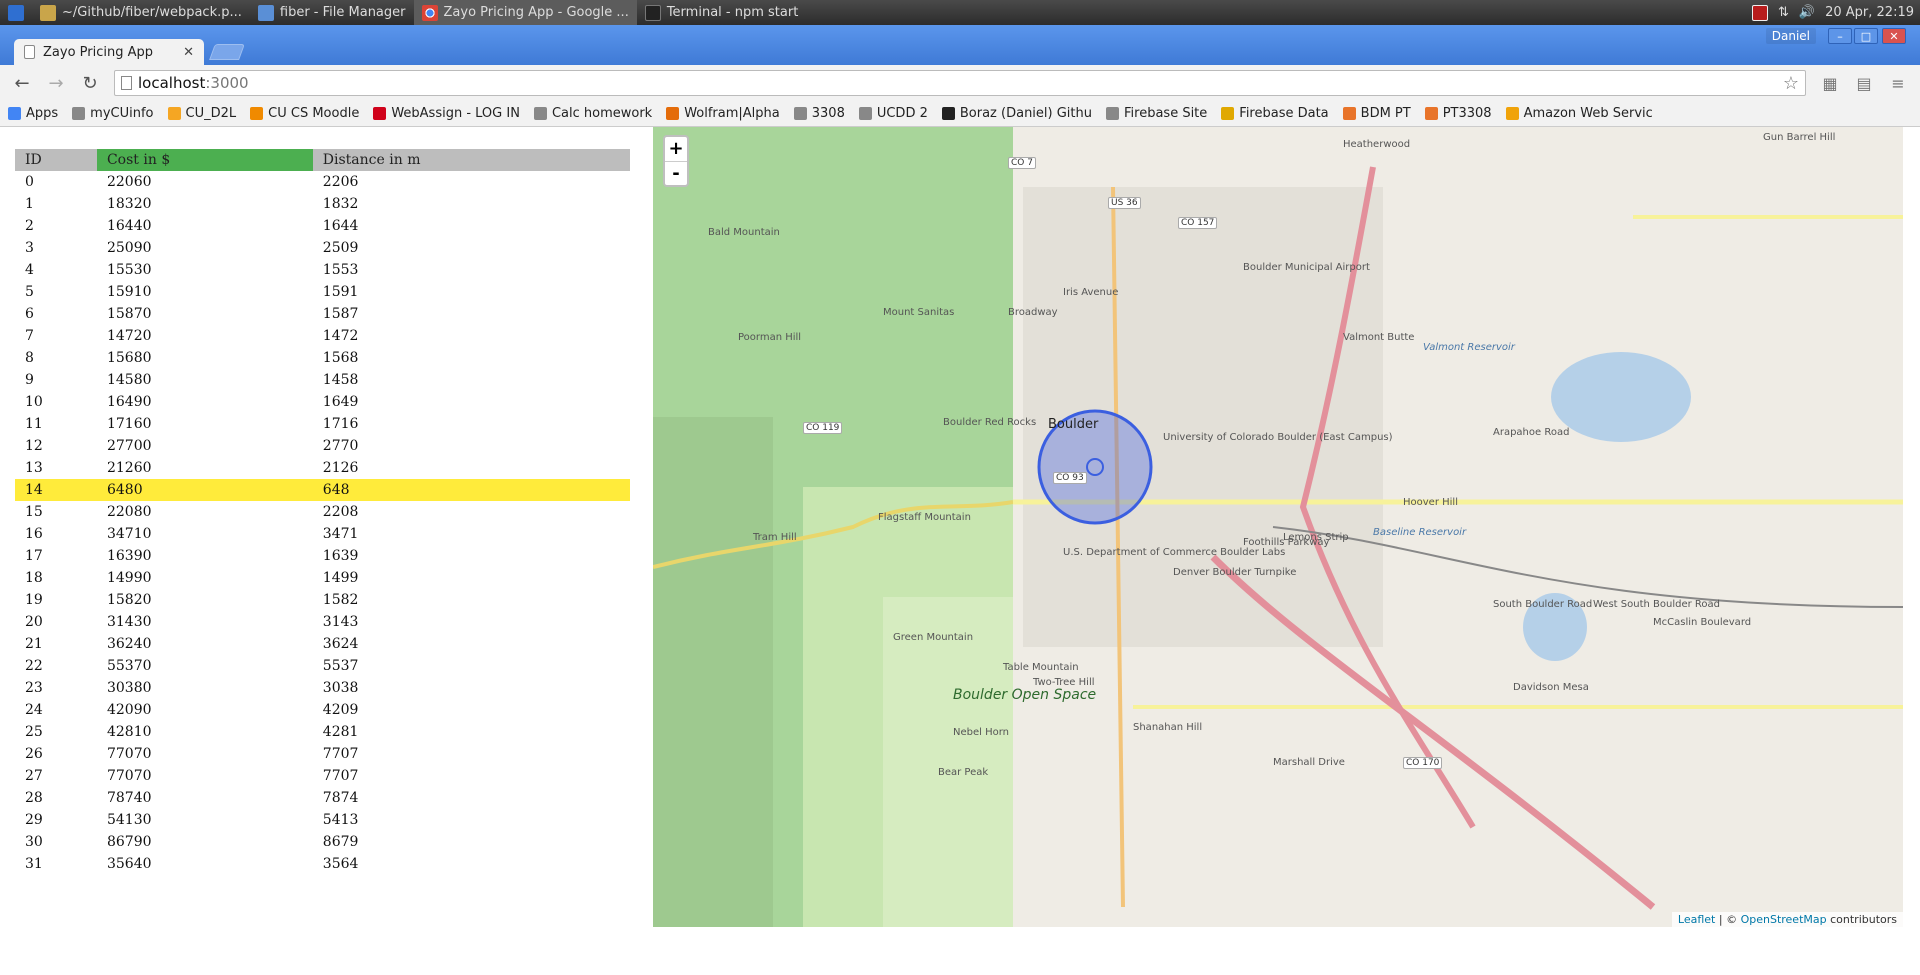 This screenshot has height=975, width=1920. What do you see at coordinates (322, 314) in the screenshot?
I see `table-row: 6 15870 1587` at bounding box center [322, 314].